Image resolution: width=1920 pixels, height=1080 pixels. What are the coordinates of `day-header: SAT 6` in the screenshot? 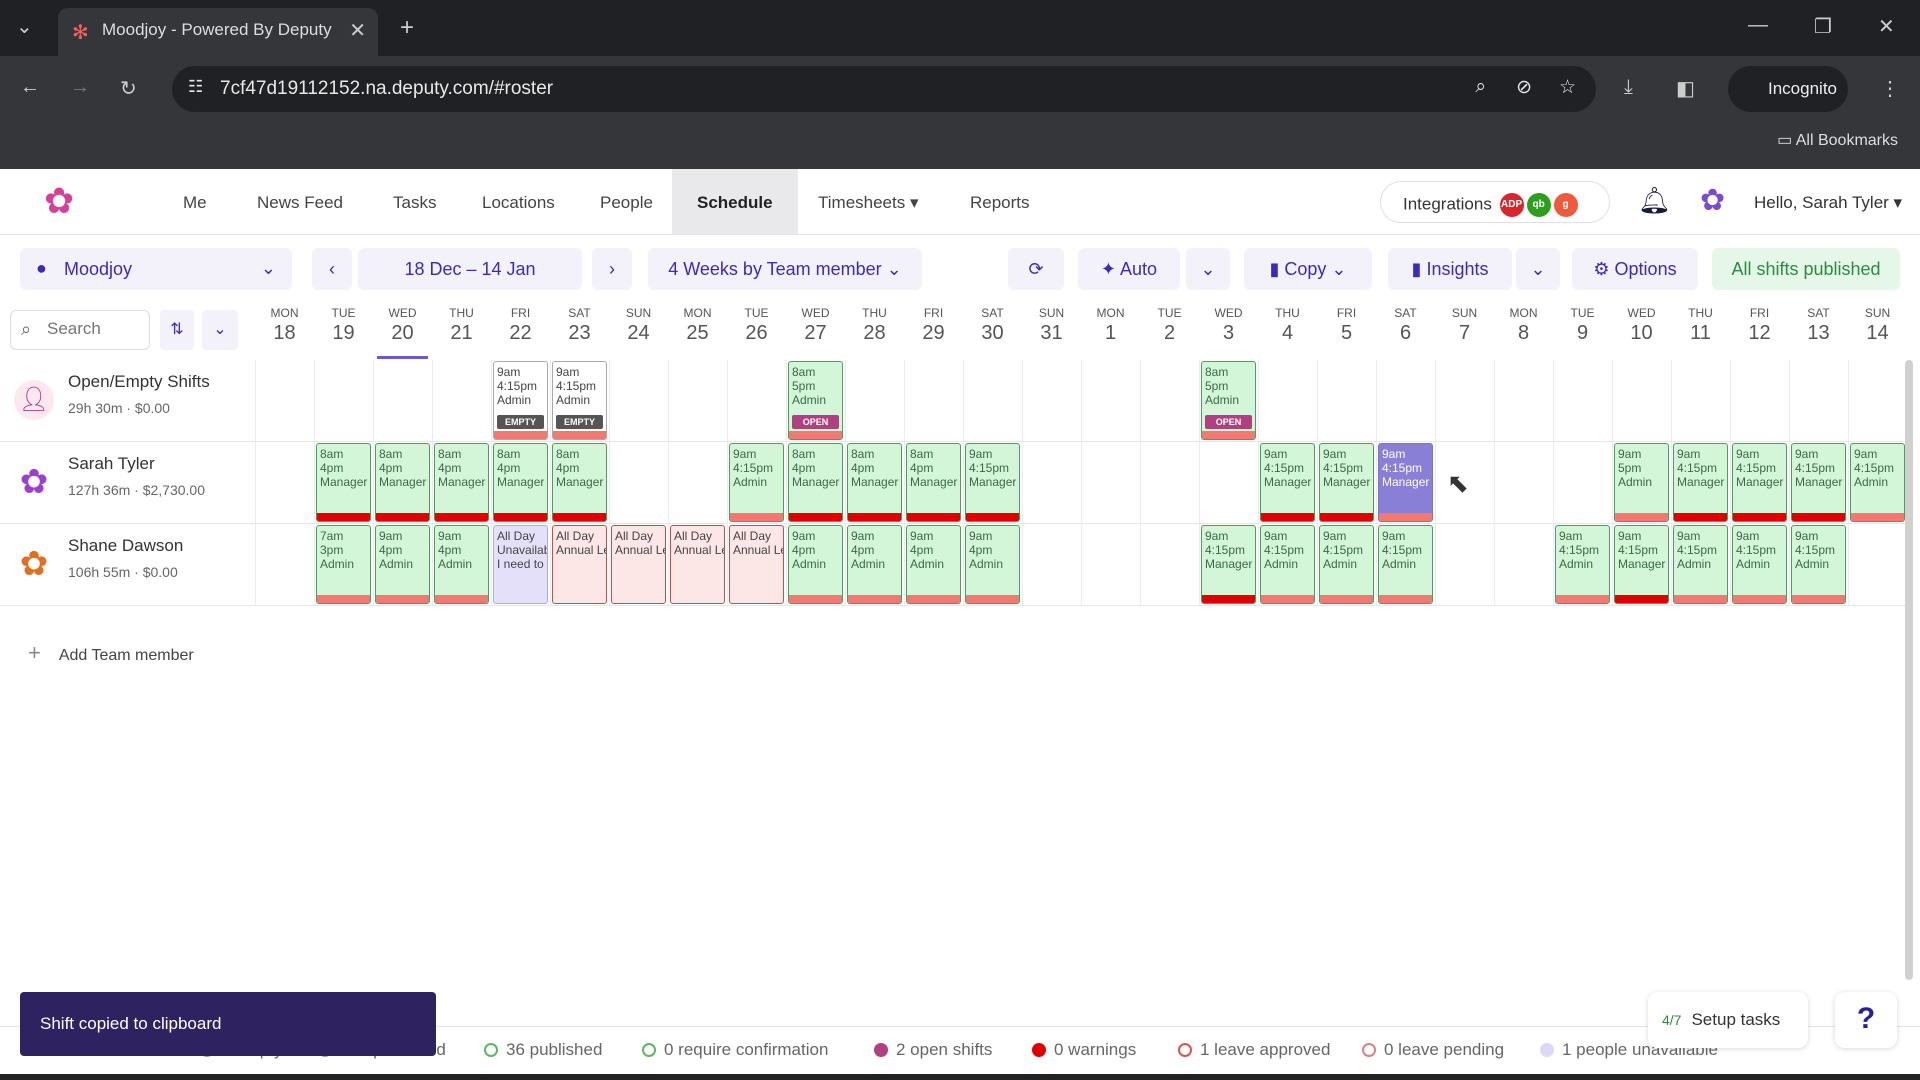 It's located at (1405, 325).